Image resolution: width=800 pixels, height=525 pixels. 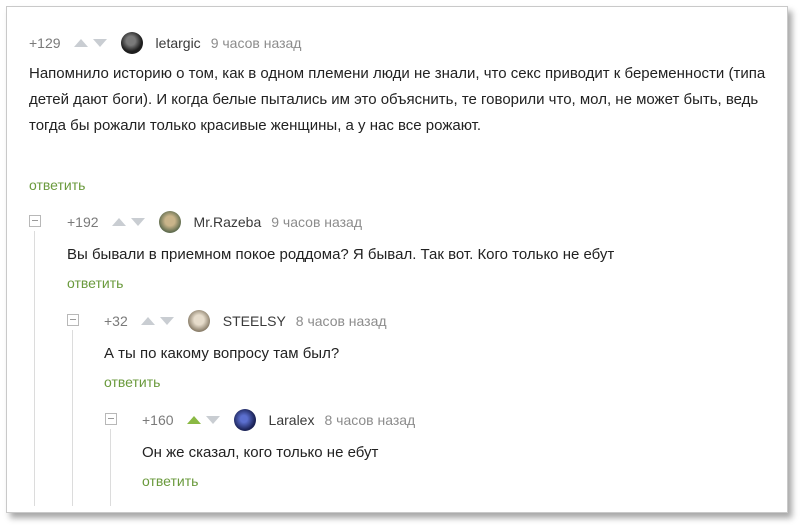 I want to click on comment-text: А ты по какому вопросу там был?, so click(x=222, y=353).